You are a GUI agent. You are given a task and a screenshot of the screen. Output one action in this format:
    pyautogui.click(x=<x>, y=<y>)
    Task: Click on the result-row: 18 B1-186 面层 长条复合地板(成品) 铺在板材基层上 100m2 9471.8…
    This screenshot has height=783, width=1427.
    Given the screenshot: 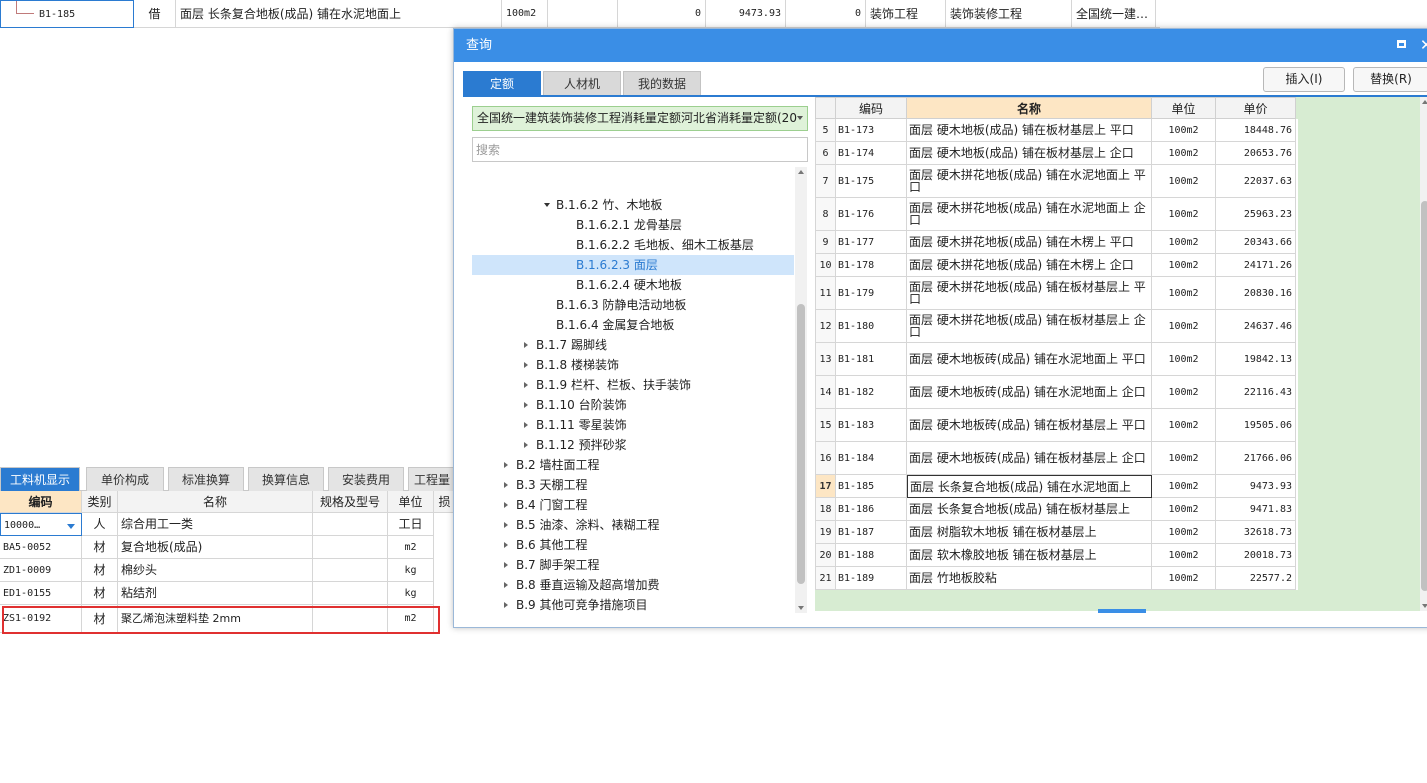 What is the action you would take?
    pyautogui.click(x=1056, y=509)
    